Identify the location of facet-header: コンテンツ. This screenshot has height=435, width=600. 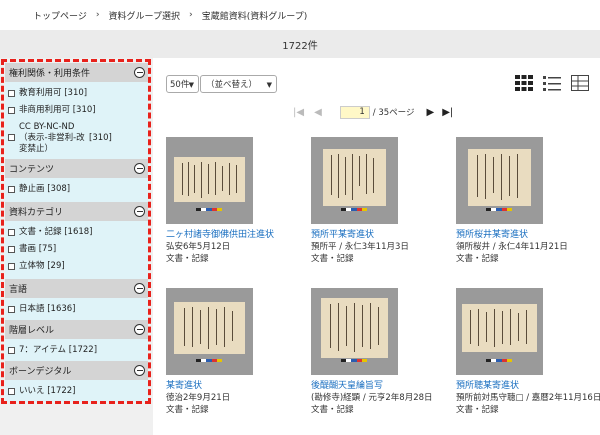
(76, 168).